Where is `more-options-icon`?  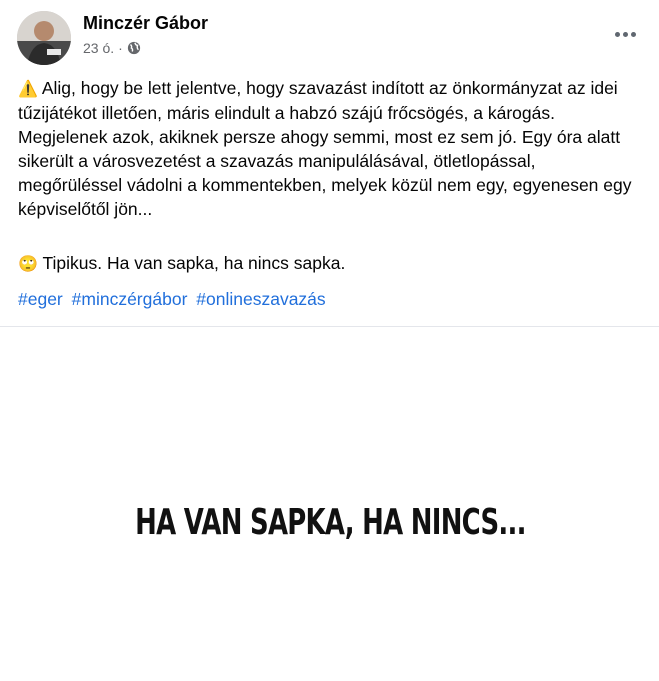
more-options-icon is located at coordinates (625, 34).